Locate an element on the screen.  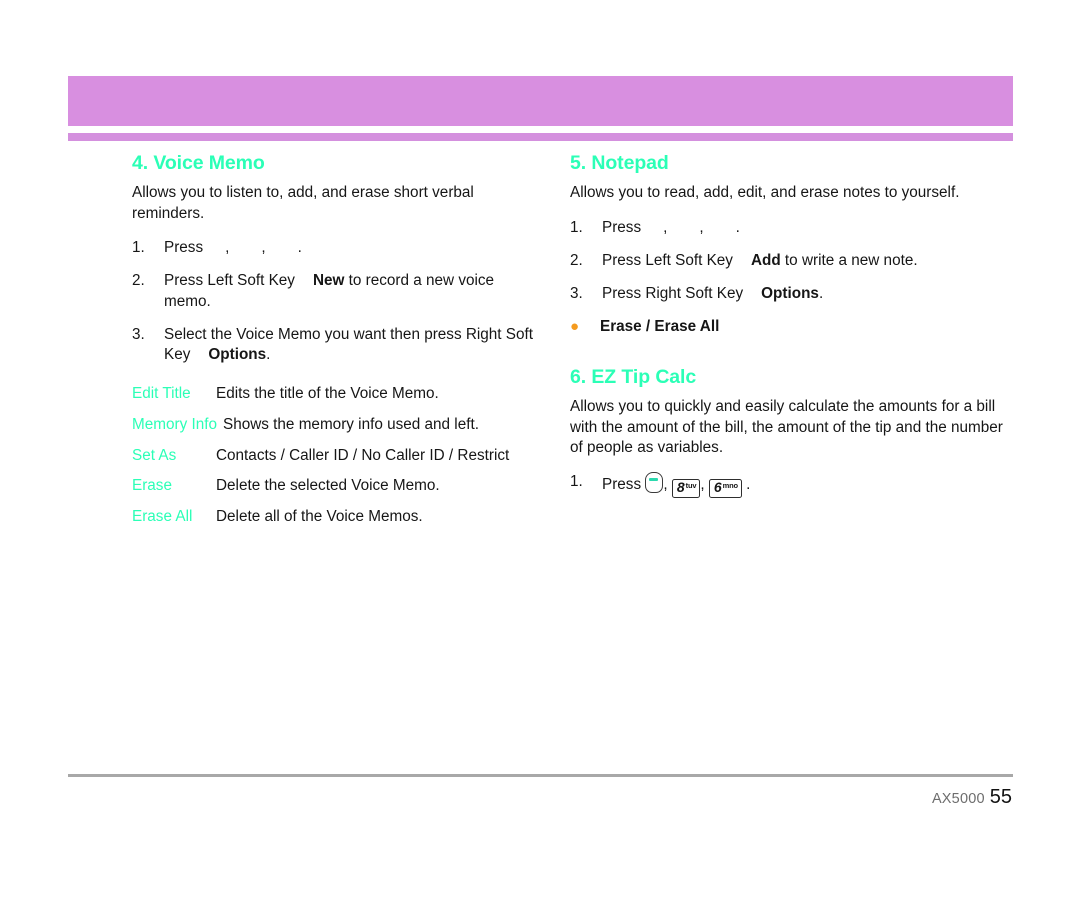
soft-key-label: Add is located at coordinates (765, 261).